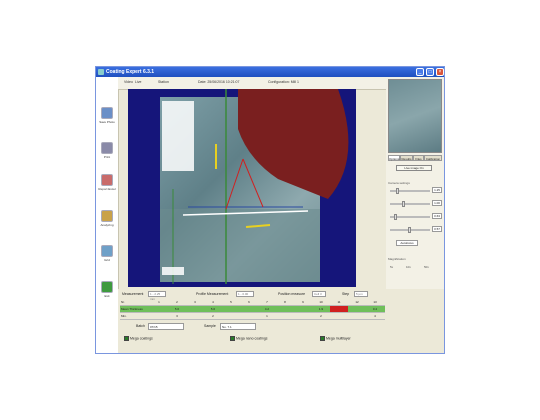 This screenshot has height=420, width=540. What do you see at coordinates (406, 158) in the screenshot?
I see `tab-results: Results` at bounding box center [406, 158].